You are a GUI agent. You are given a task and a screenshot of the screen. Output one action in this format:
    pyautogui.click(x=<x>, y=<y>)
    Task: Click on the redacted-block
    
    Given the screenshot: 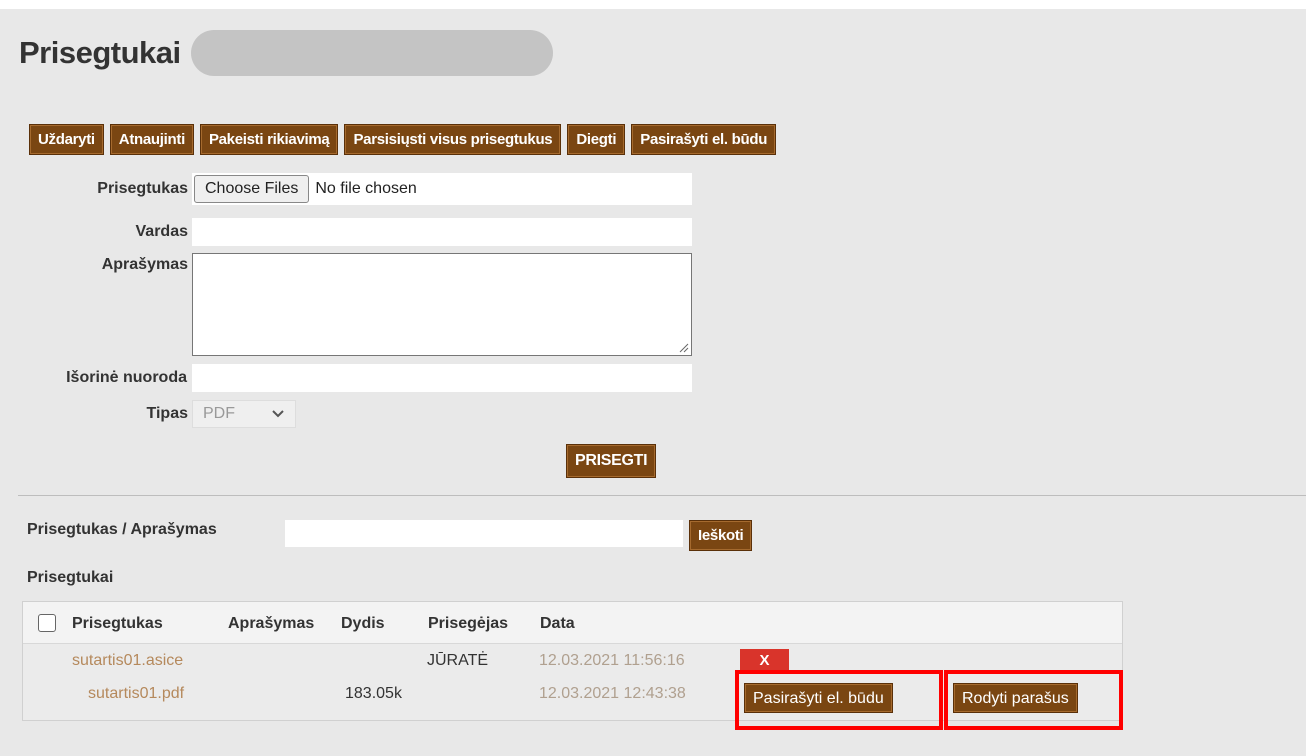 What is the action you would take?
    pyautogui.click(x=371, y=53)
    